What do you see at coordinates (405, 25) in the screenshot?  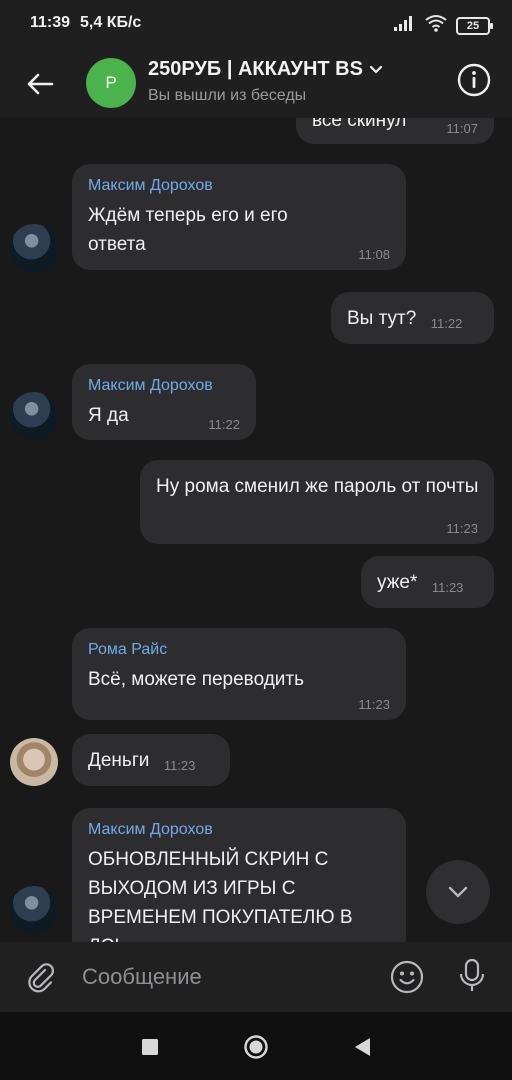 I see `signal-icon` at bounding box center [405, 25].